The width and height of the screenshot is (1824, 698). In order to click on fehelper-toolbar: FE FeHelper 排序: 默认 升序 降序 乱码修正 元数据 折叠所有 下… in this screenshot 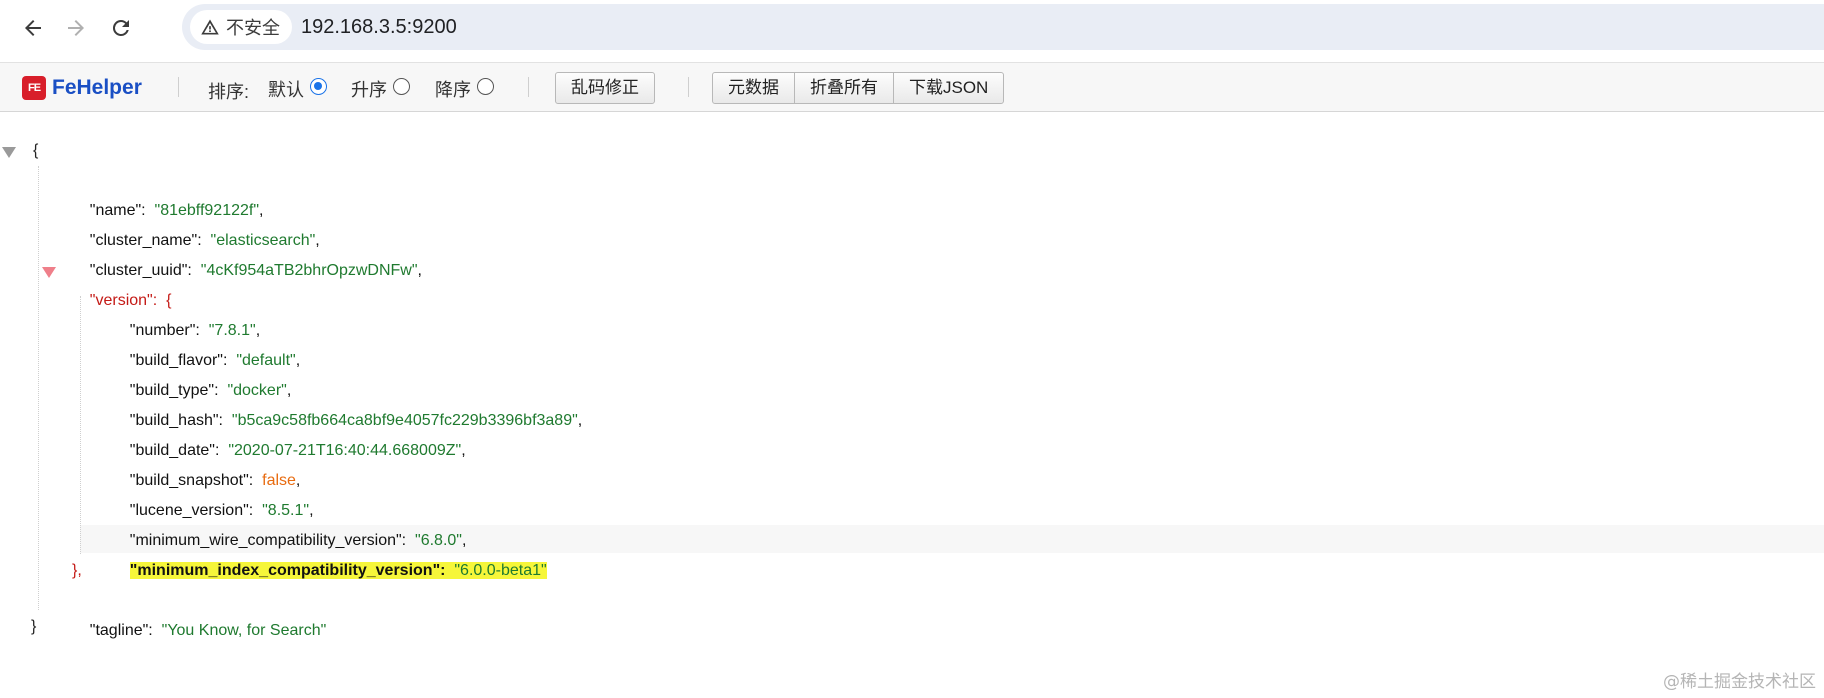, I will do `click(912, 87)`.